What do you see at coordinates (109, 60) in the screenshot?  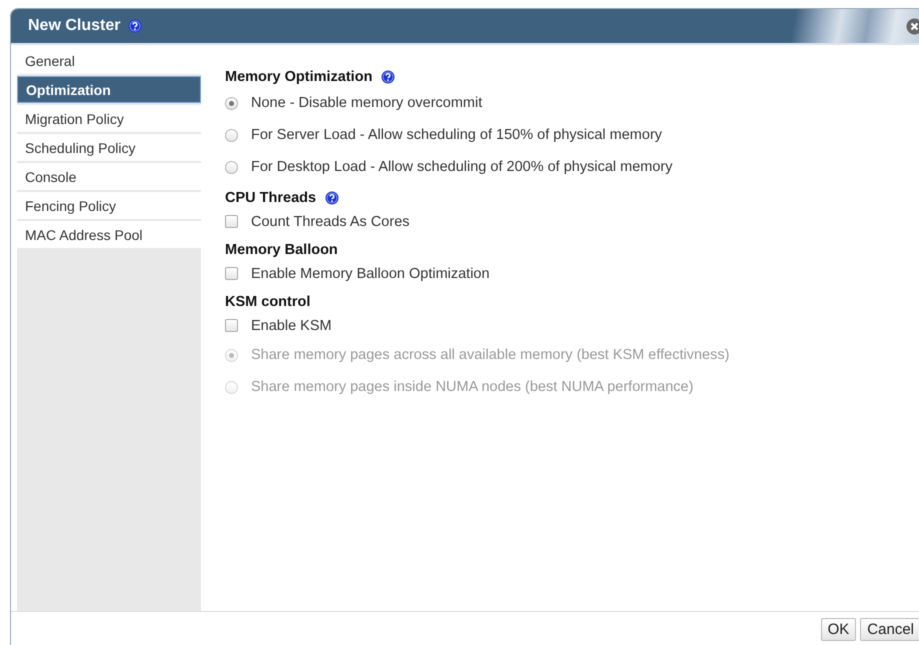 I see `sidebar-tab: General` at bounding box center [109, 60].